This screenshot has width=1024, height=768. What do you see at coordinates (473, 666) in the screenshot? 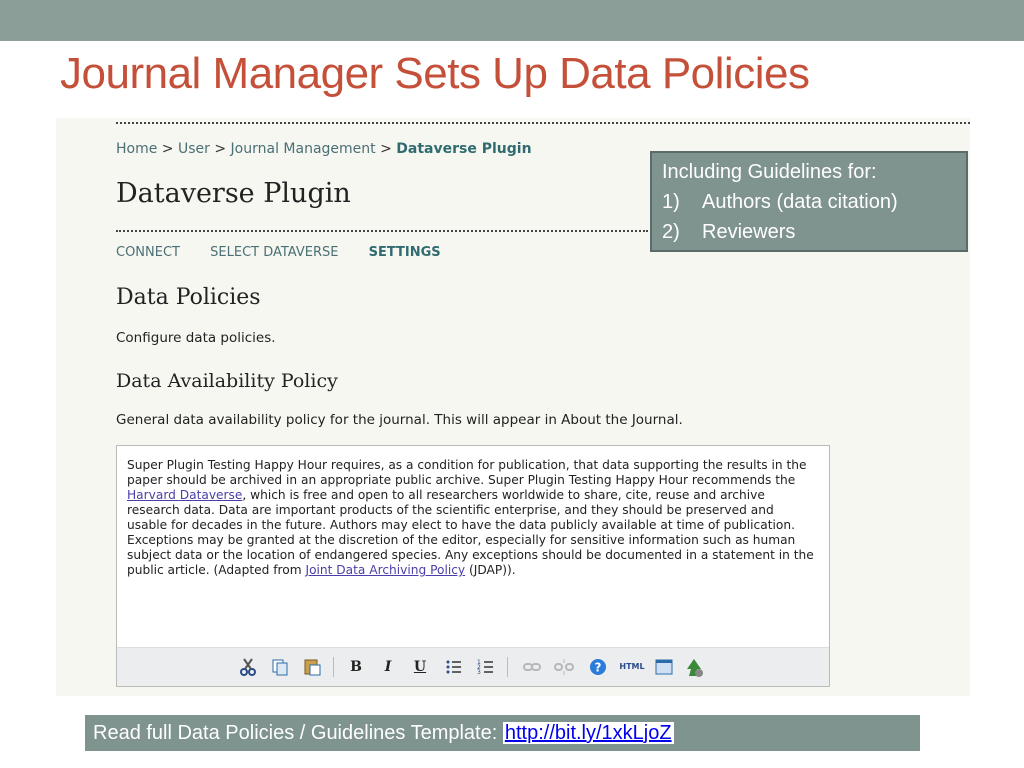
I see `editor-toolbar: B I U 123 ? HTML` at bounding box center [473, 666].